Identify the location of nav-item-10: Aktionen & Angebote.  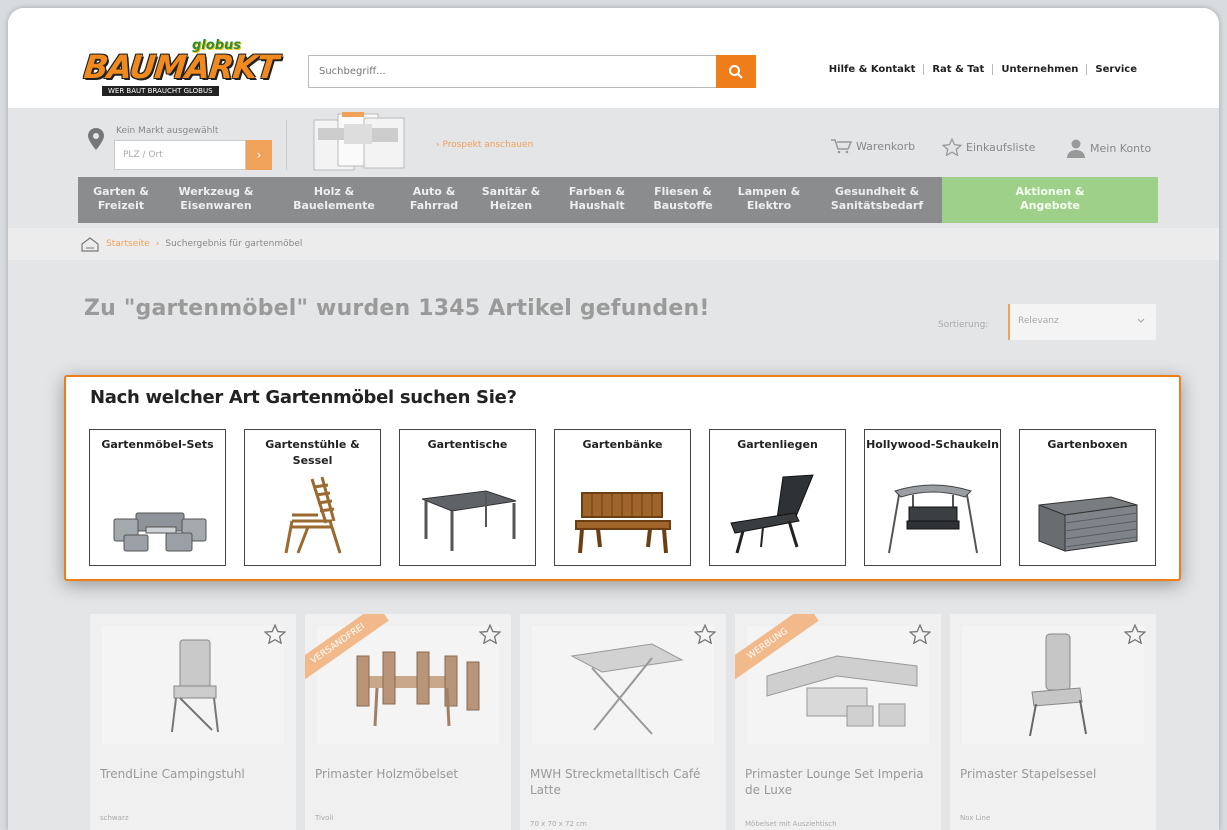
(1050, 200).